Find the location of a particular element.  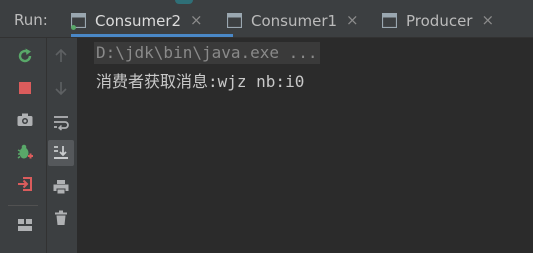

layout-button is located at coordinates (25, 225).